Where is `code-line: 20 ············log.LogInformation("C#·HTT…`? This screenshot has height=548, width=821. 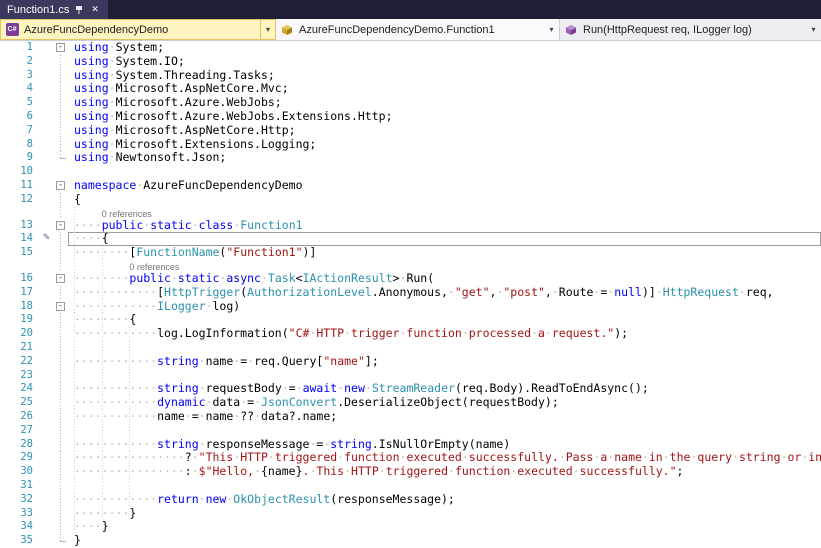 code-line: 20 ············log.LogInformation("C#·HTT… is located at coordinates (410, 334).